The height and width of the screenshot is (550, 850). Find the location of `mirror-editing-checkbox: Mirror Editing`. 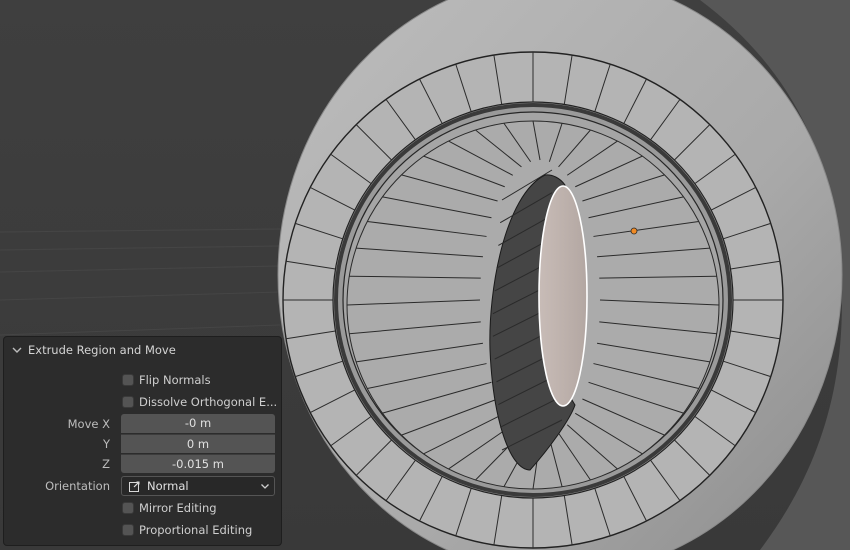

mirror-editing-checkbox: Mirror Editing is located at coordinates (169, 508).